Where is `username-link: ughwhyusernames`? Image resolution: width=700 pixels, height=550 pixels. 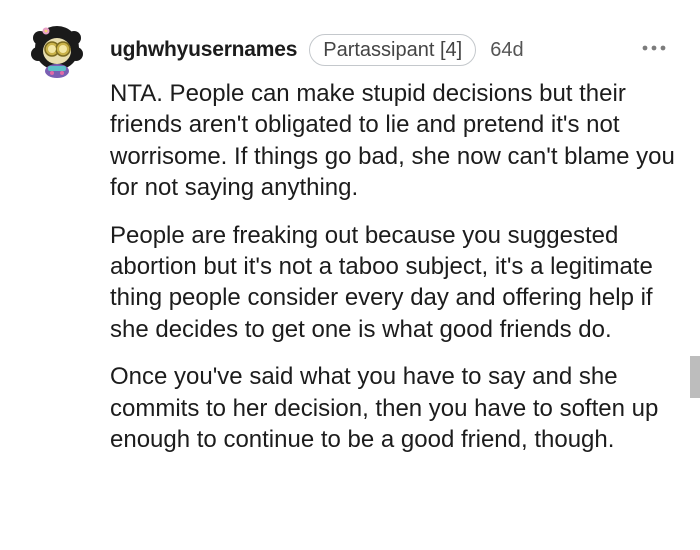
username-link: ughwhyusernames is located at coordinates (203, 50).